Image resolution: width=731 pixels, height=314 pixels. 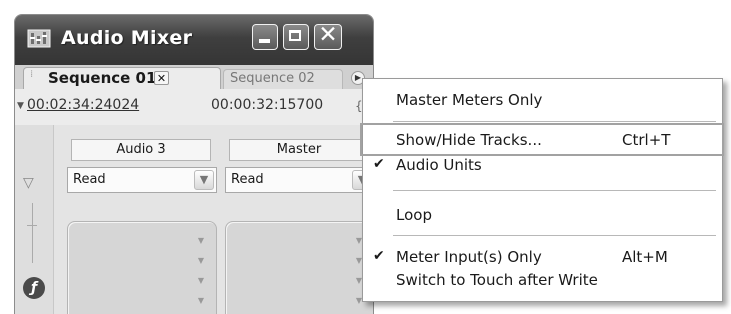 What do you see at coordinates (542, 216) in the screenshot?
I see `menu-item-loop: Loop` at bounding box center [542, 216].